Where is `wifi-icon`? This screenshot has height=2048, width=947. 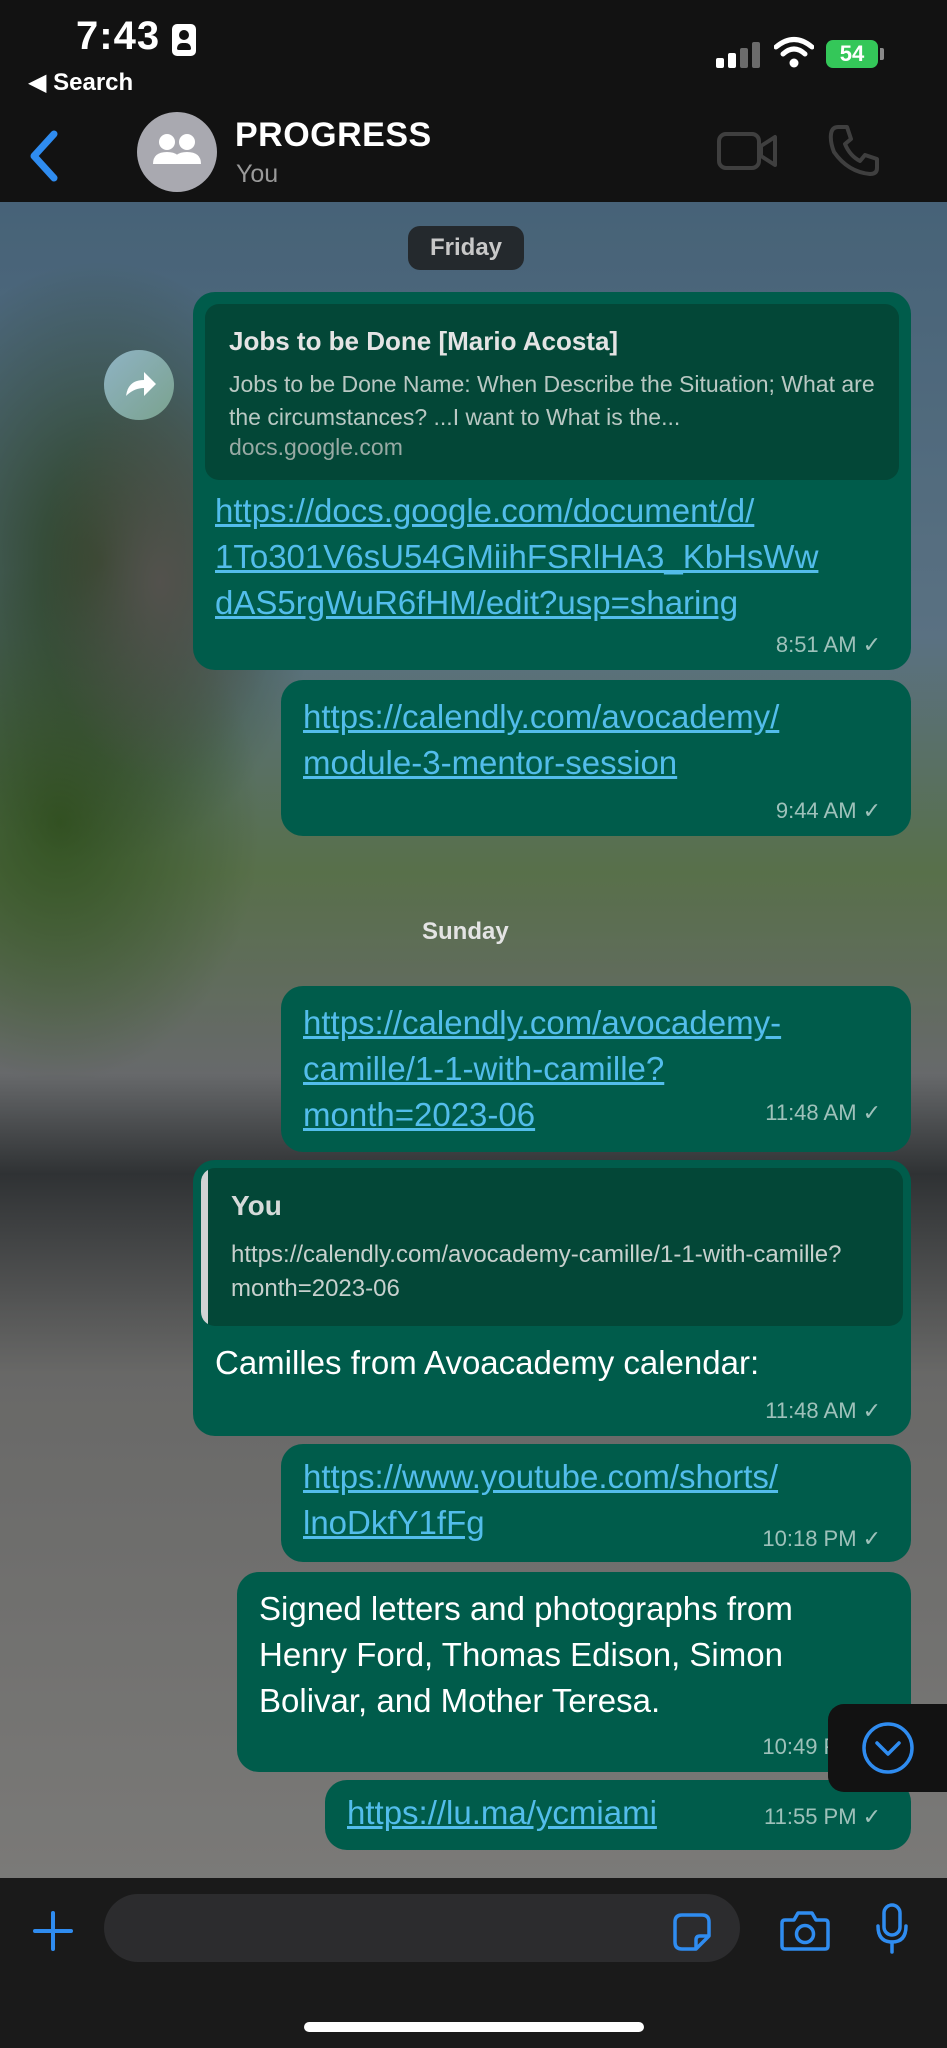 wifi-icon is located at coordinates (794, 52).